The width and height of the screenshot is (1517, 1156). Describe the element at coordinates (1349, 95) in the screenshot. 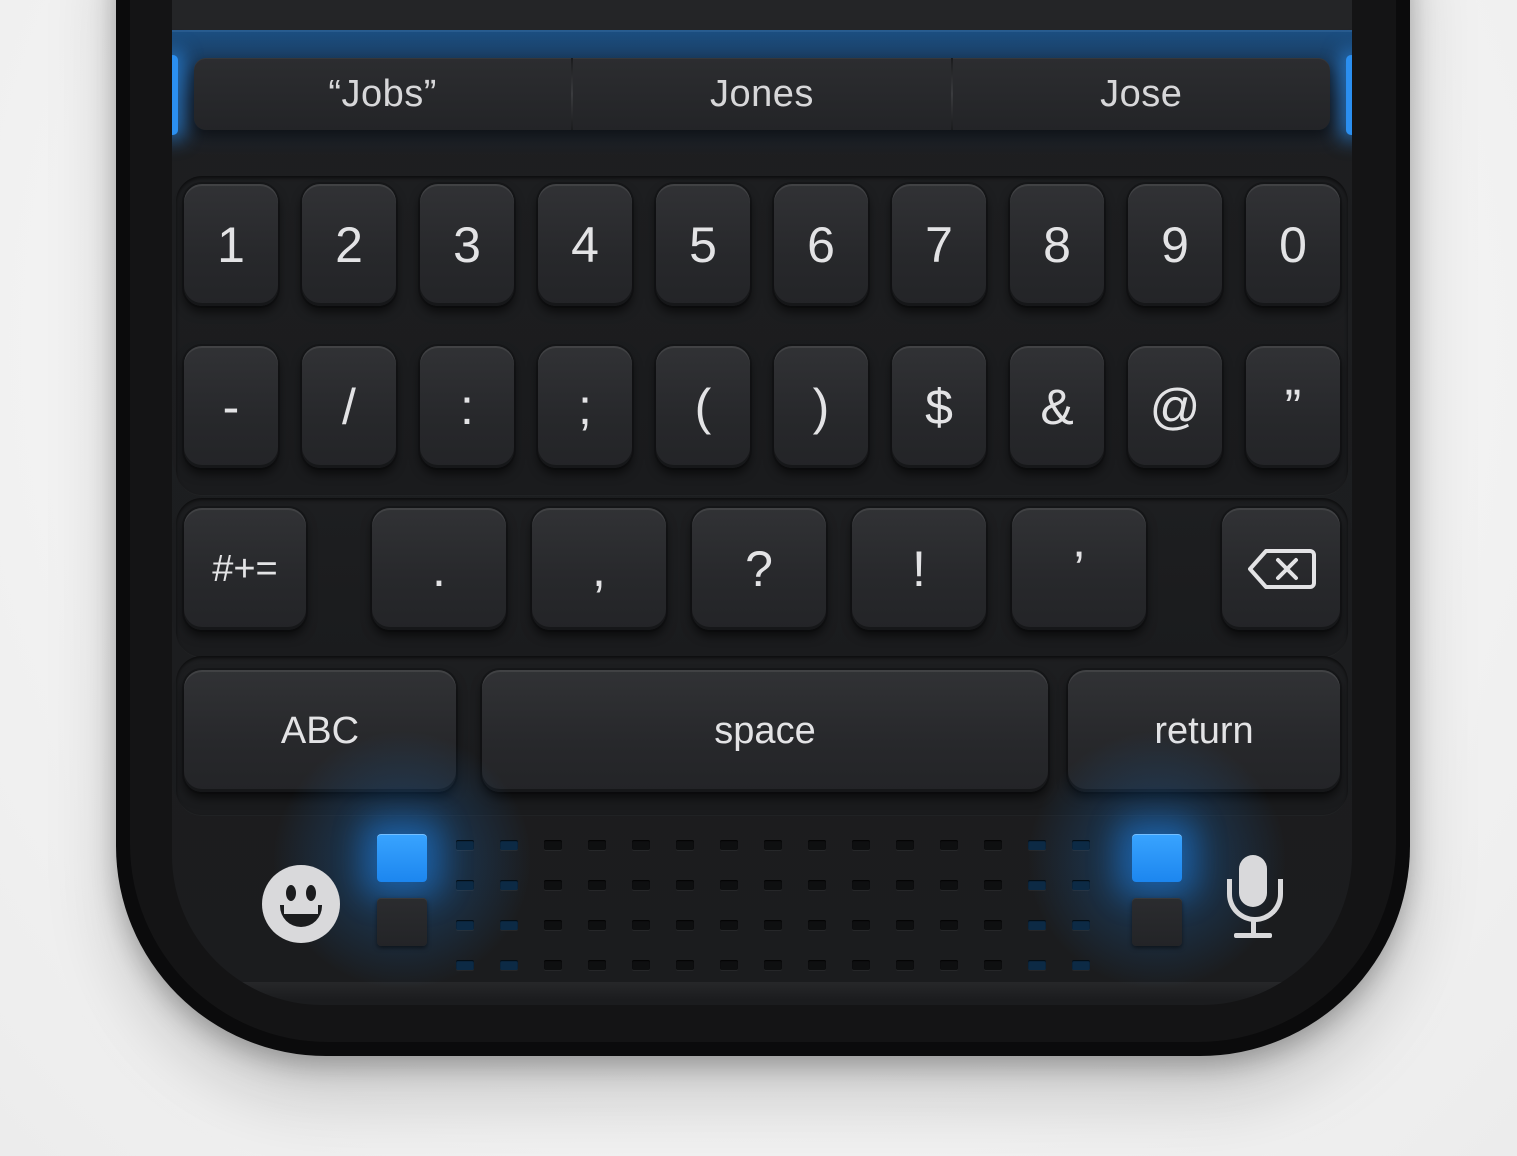

I see `suggestion-bar-right-light` at that location.